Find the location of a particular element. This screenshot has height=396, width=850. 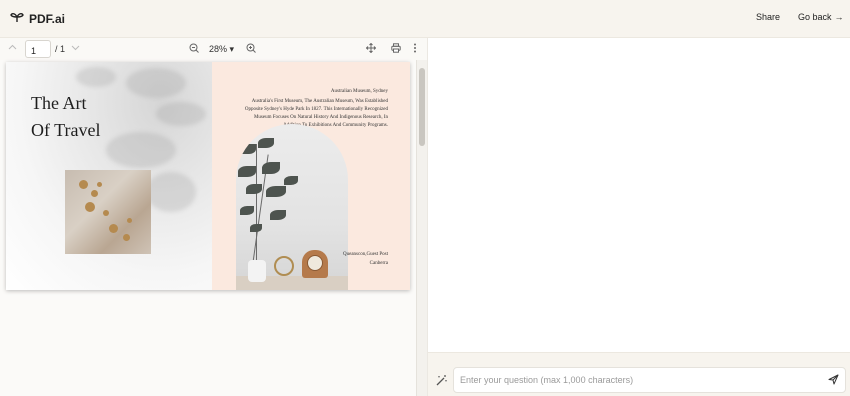

viewer-toolbar: / 1 28% ▾ is located at coordinates (213, 49).